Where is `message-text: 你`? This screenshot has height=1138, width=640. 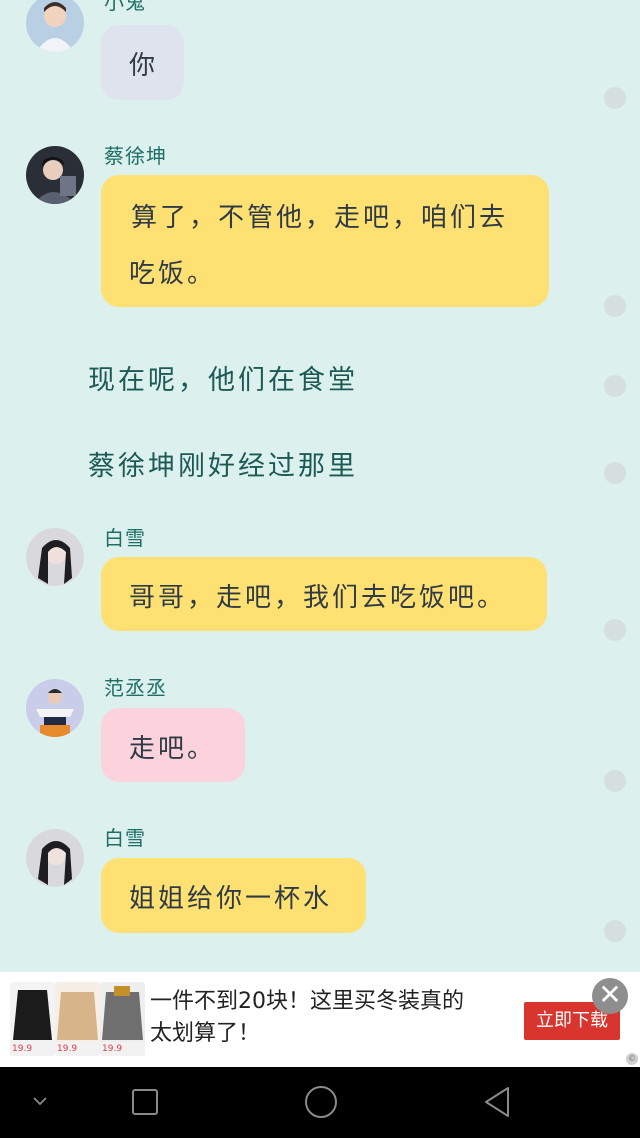
message-text: 你 is located at coordinates (144, 66).